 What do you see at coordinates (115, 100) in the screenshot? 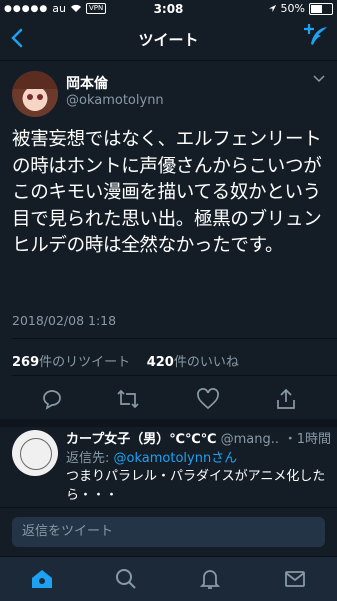
I see `author-handle: @okamotolynn` at bounding box center [115, 100].